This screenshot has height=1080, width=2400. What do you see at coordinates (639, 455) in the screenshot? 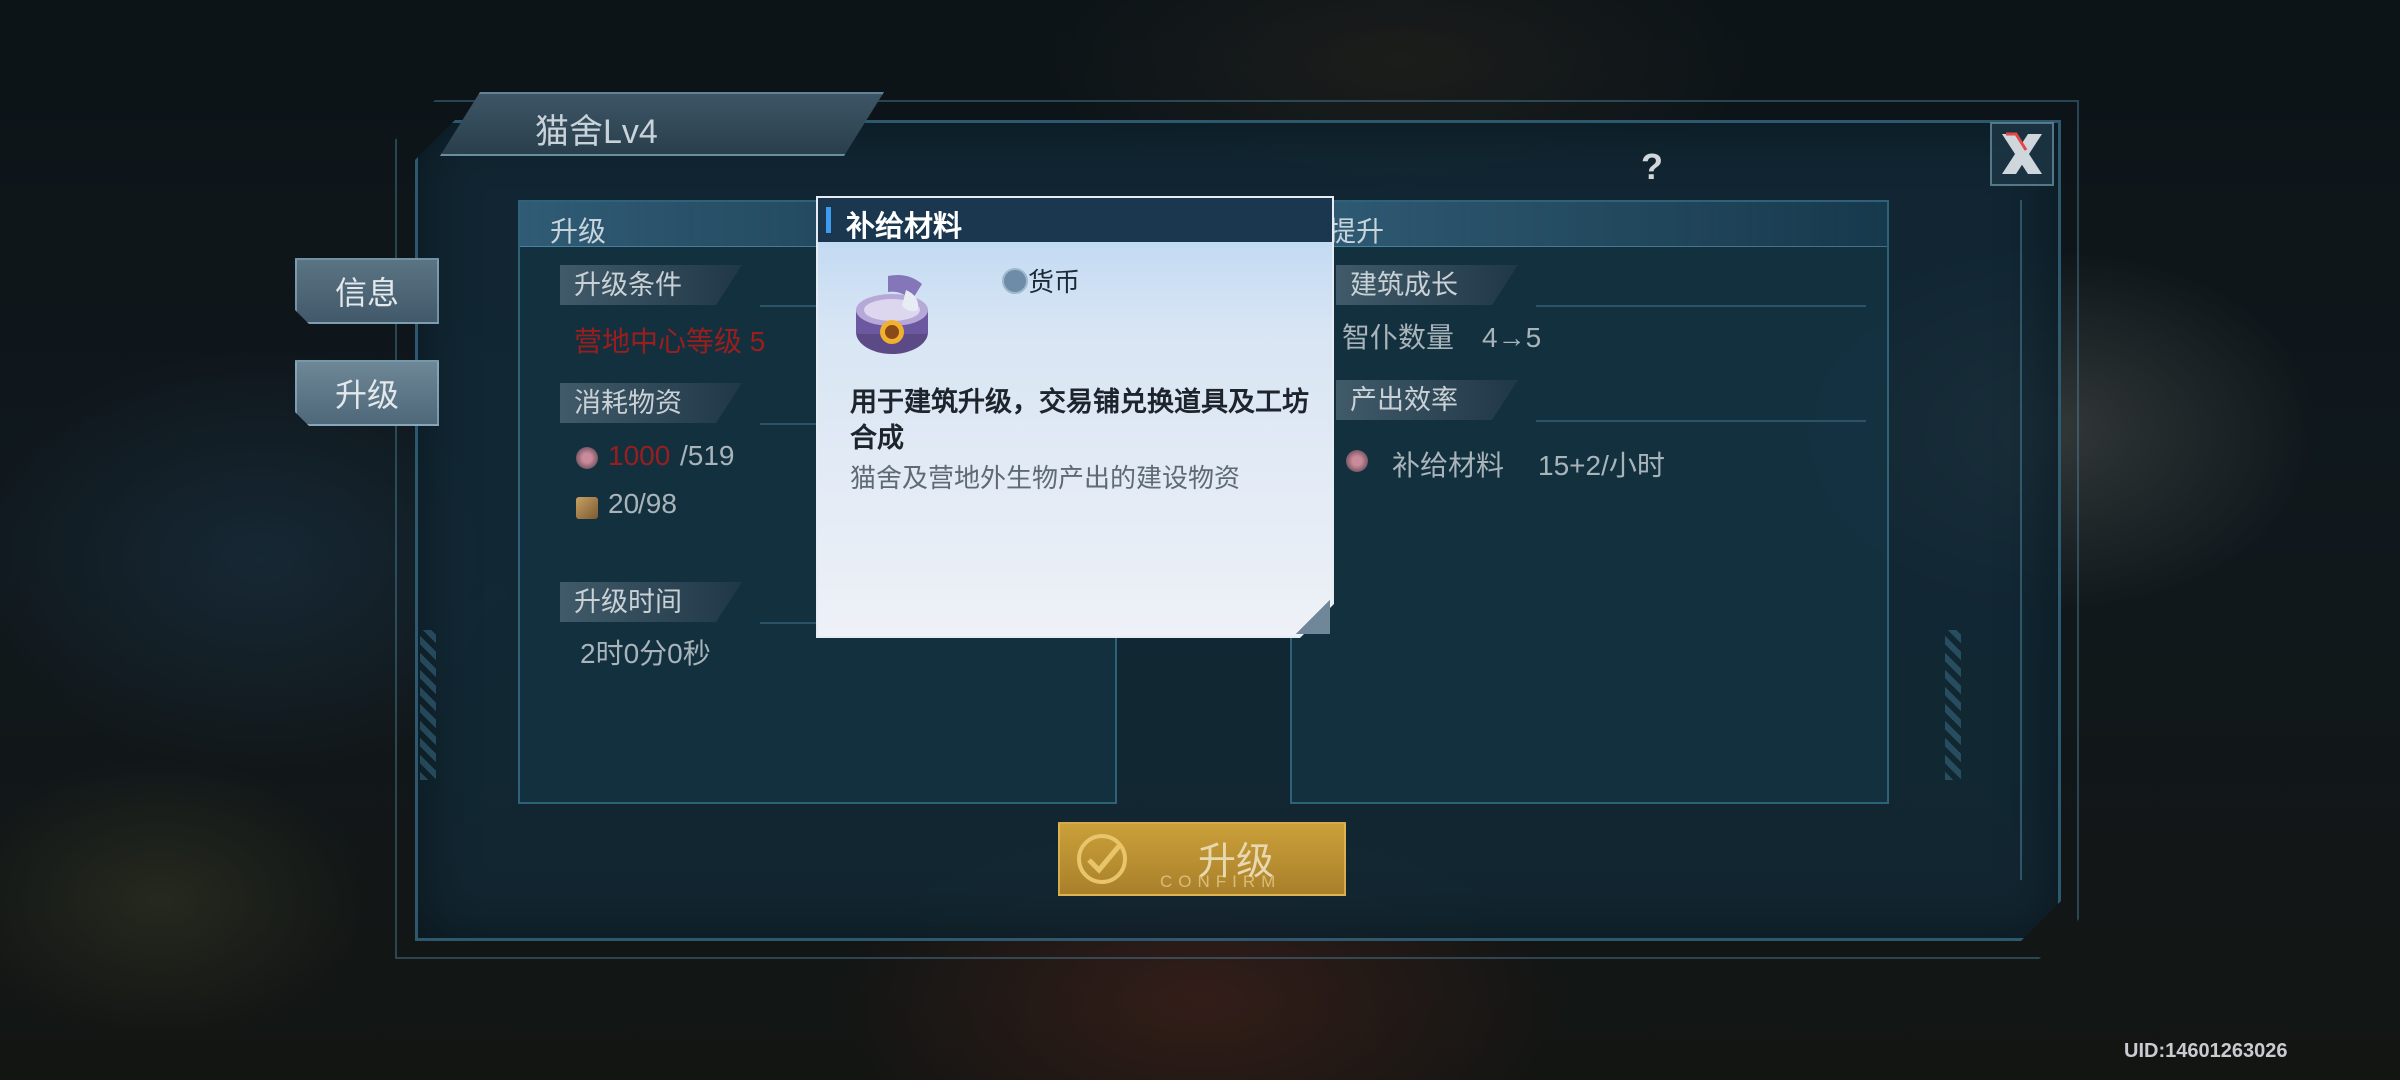
I see `material-have: 1000` at bounding box center [639, 455].